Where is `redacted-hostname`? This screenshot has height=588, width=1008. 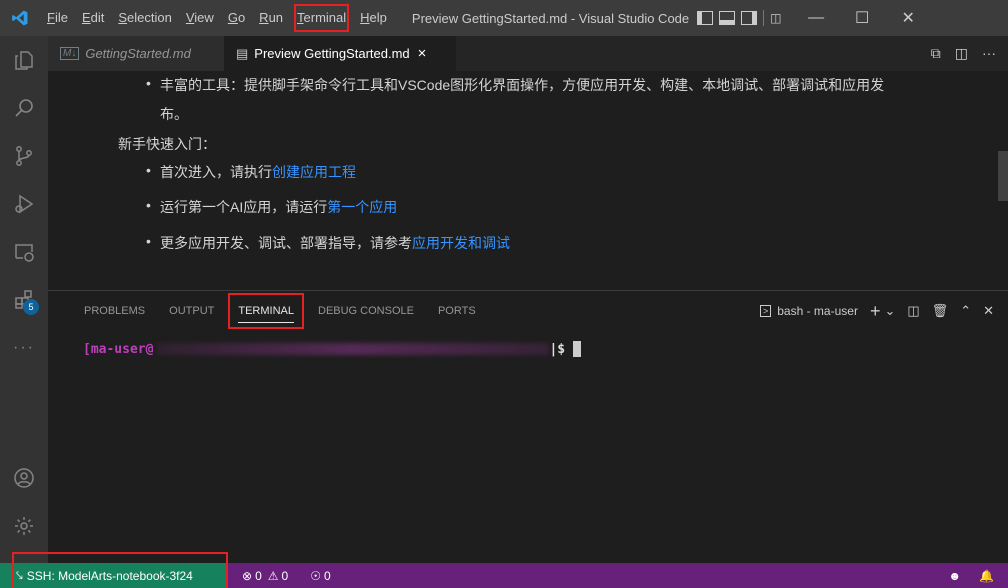 redacted-hostname is located at coordinates (353, 349).